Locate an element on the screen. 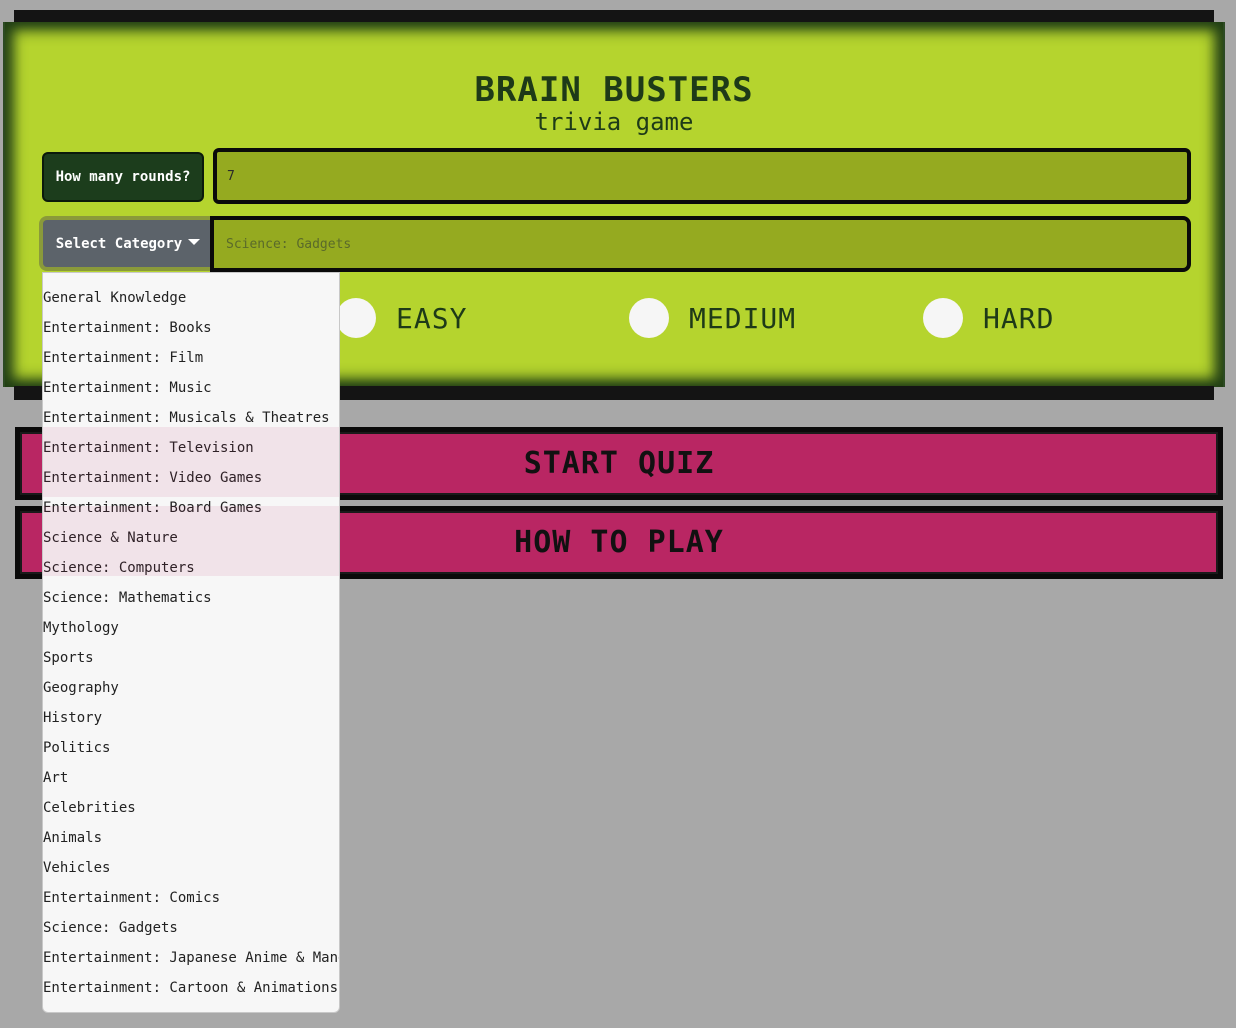 The image size is (1236, 1028). dropdown-item: Geography is located at coordinates (191, 688).